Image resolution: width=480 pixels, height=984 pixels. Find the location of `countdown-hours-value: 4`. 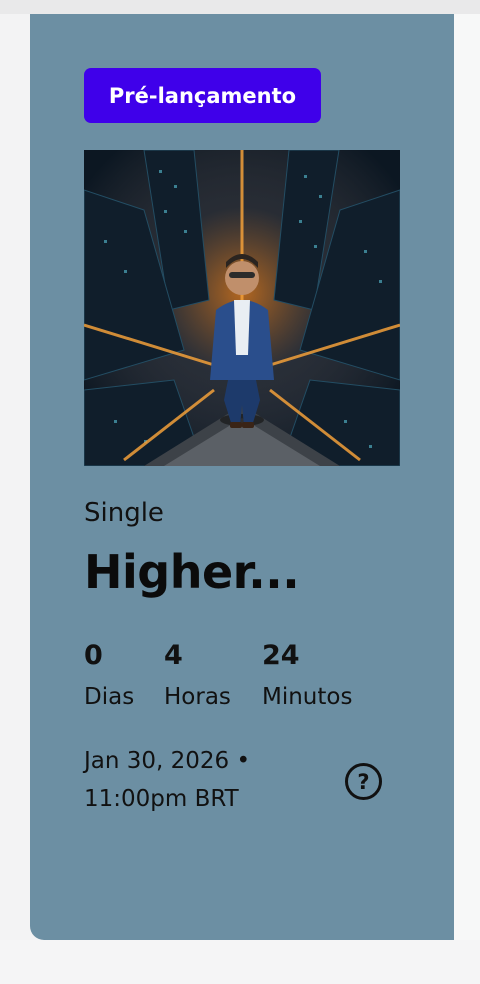

countdown-hours-value: 4 is located at coordinates (173, 655).